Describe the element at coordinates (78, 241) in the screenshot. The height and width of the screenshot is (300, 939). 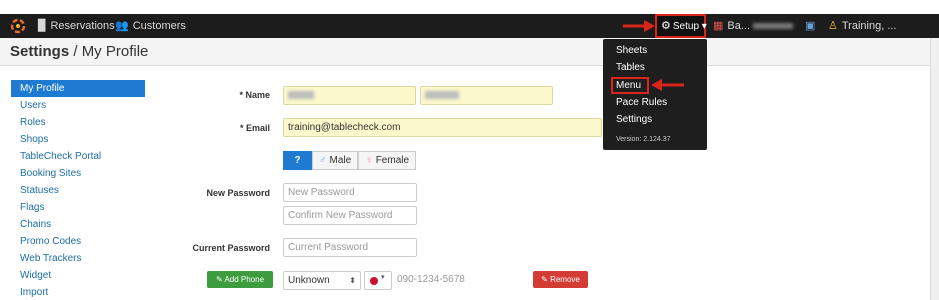
I see `sidebar-item-promo-codes: Promo Codes` at that location.